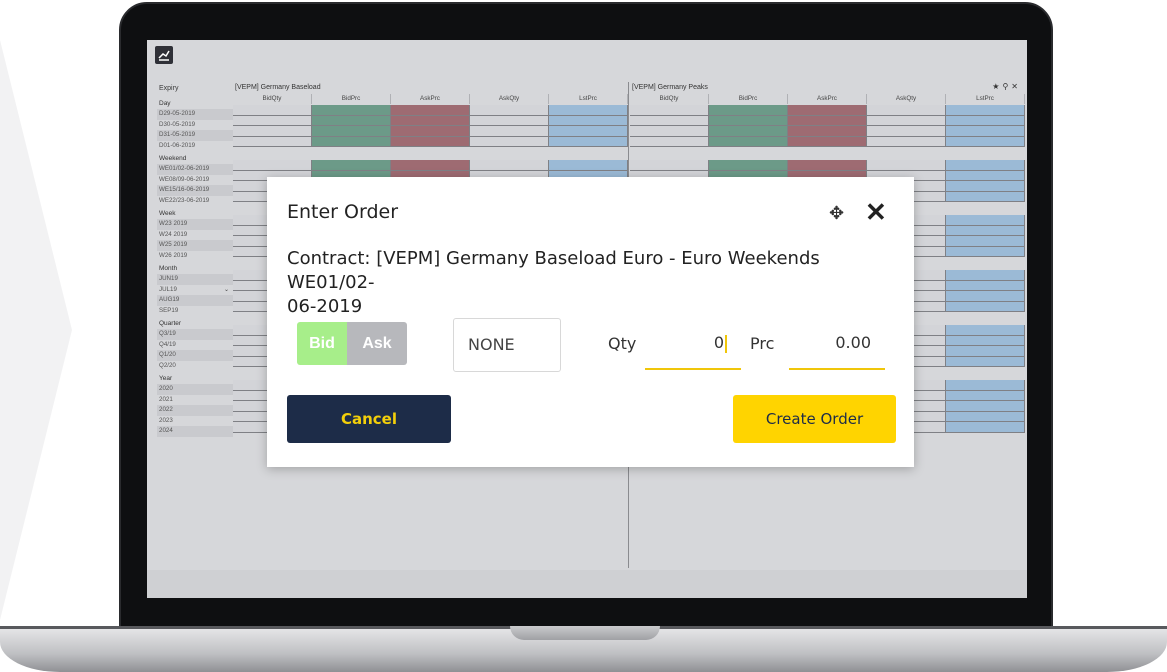 This screenshot has width=1167, height=672. Describe the element at coordinates (195, 334) in the screenshot. I see `expiry-row: Q3/19` at that location.